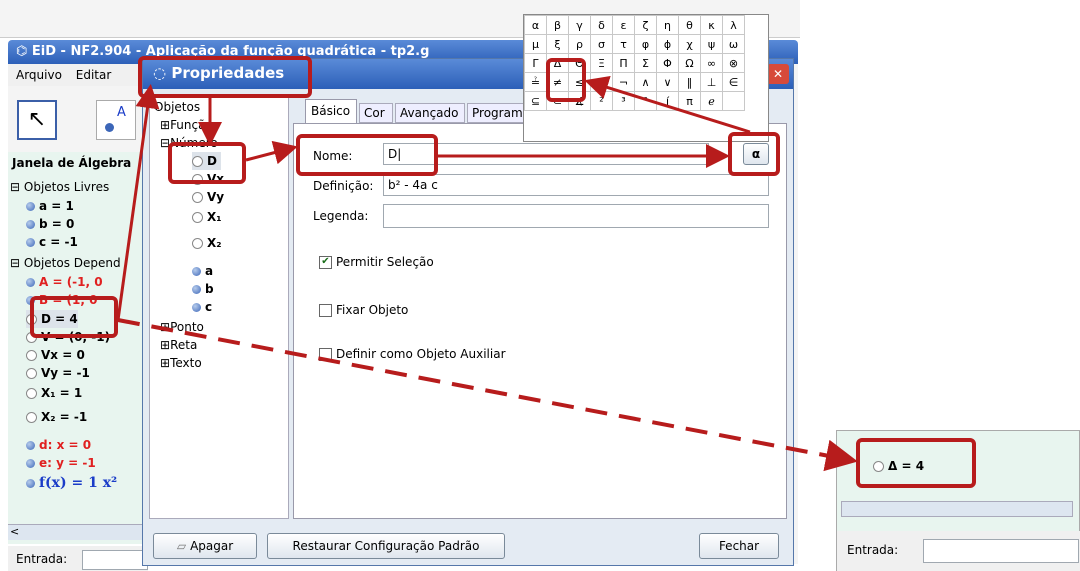 The width and height of the screenshot is (1080, 571). What do you see at coordinates (271, 152) in the screenshot?
I see `arrow-tree-to-name` at bounding box center [271, 152].